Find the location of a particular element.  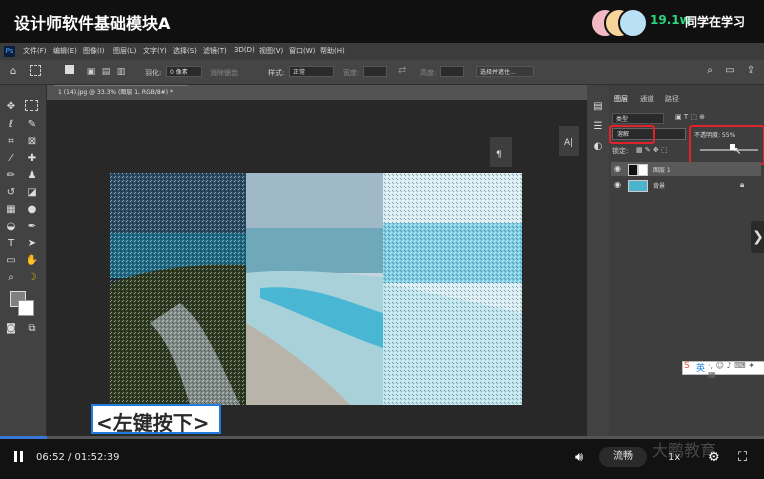

feather-input: 0 像素 is located at coordinates (184, 71).